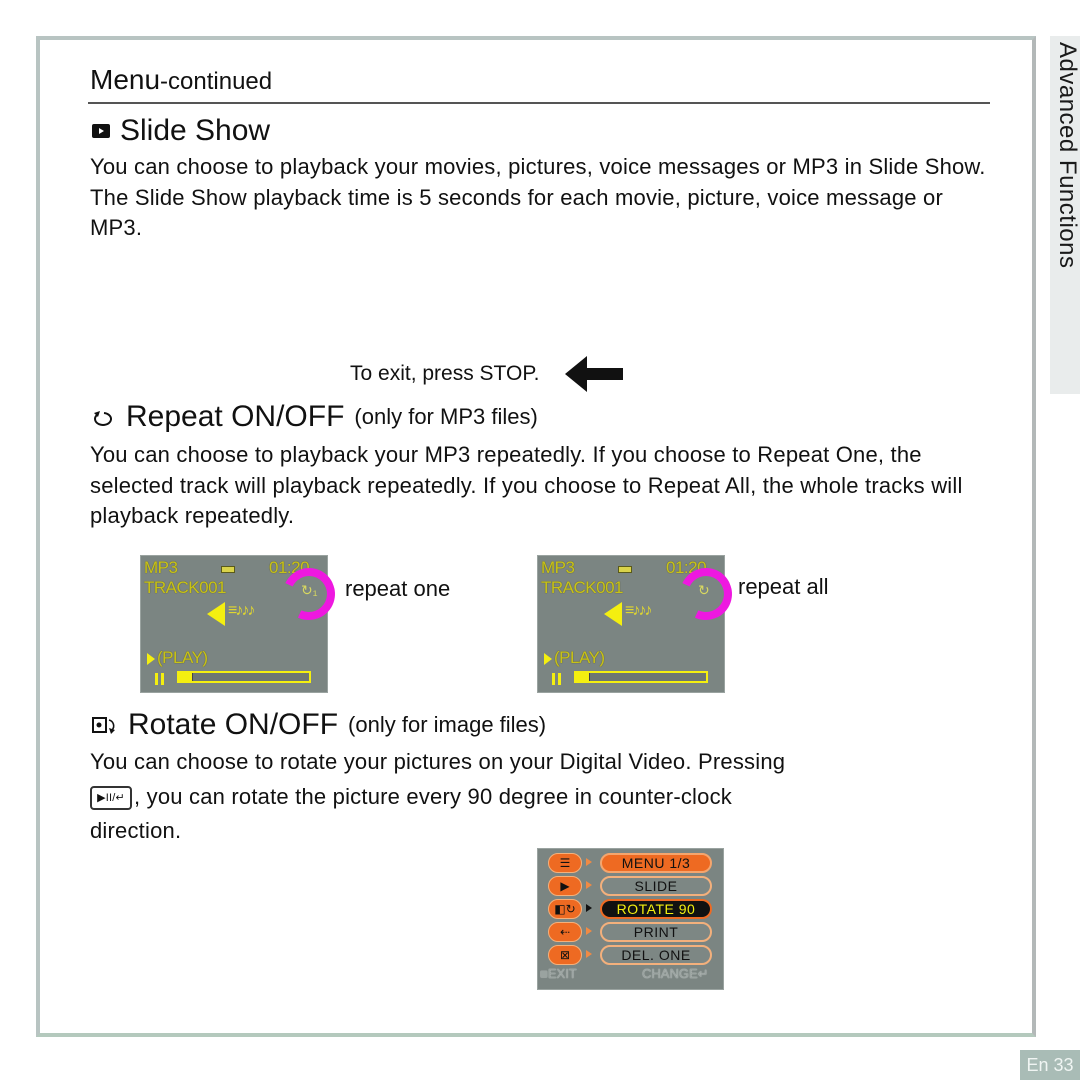 Image resolution: width=1080 pixels, height=1080 pixels. Describe the element at coordinates (1067, 155) in the screenshot. I see `side-tab-label: Advanced Functions` at that location.